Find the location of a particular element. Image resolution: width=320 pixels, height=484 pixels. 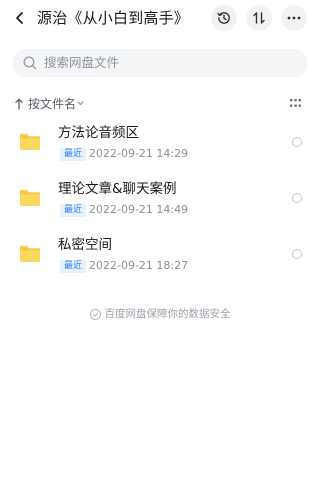

sort-arrows-icon is located at coordinates (259, 18).